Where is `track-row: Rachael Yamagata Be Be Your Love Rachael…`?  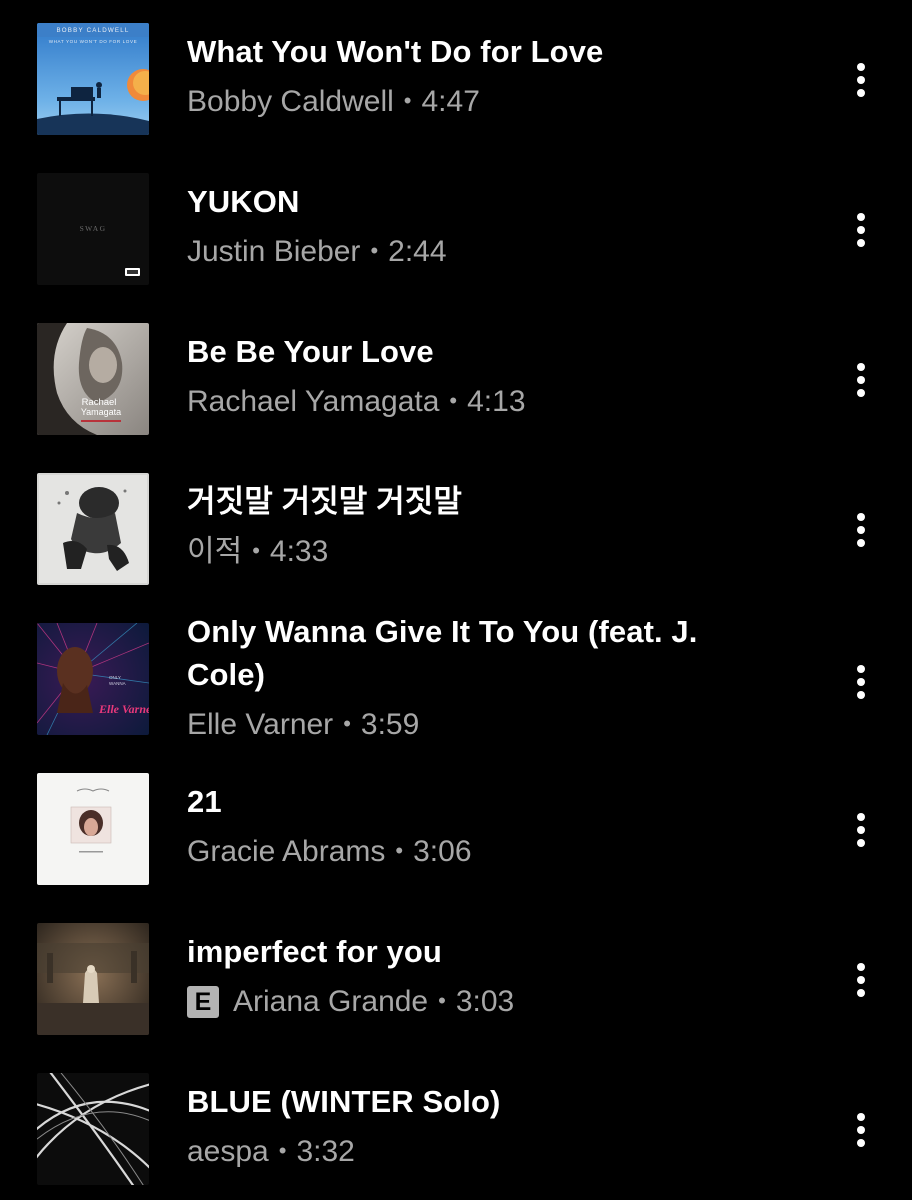
track-row: Rachael Yamagata Be Be Your Love Rachael… is located at coordinates (456, 375).